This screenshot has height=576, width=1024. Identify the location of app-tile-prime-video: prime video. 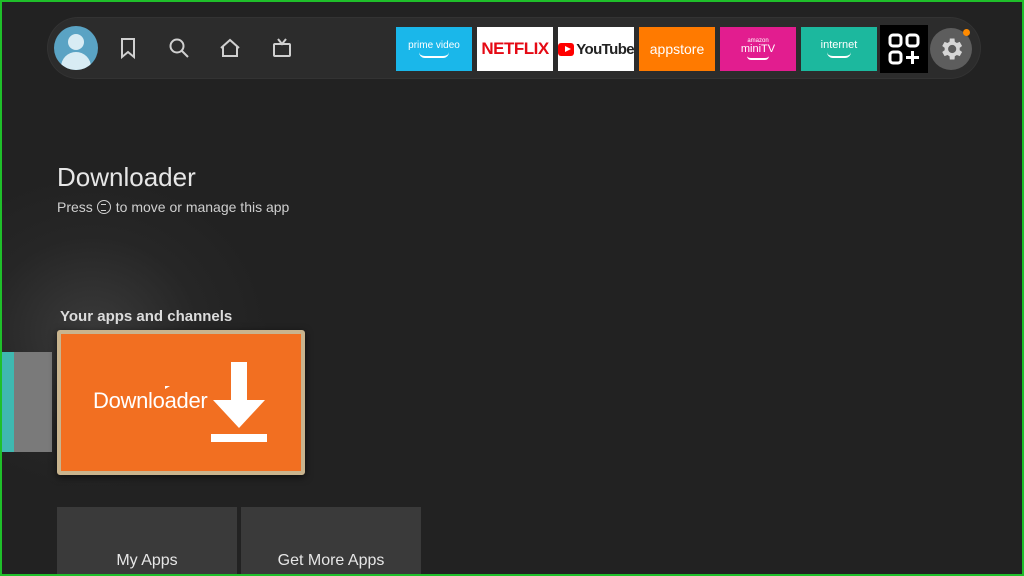
(434, 49).